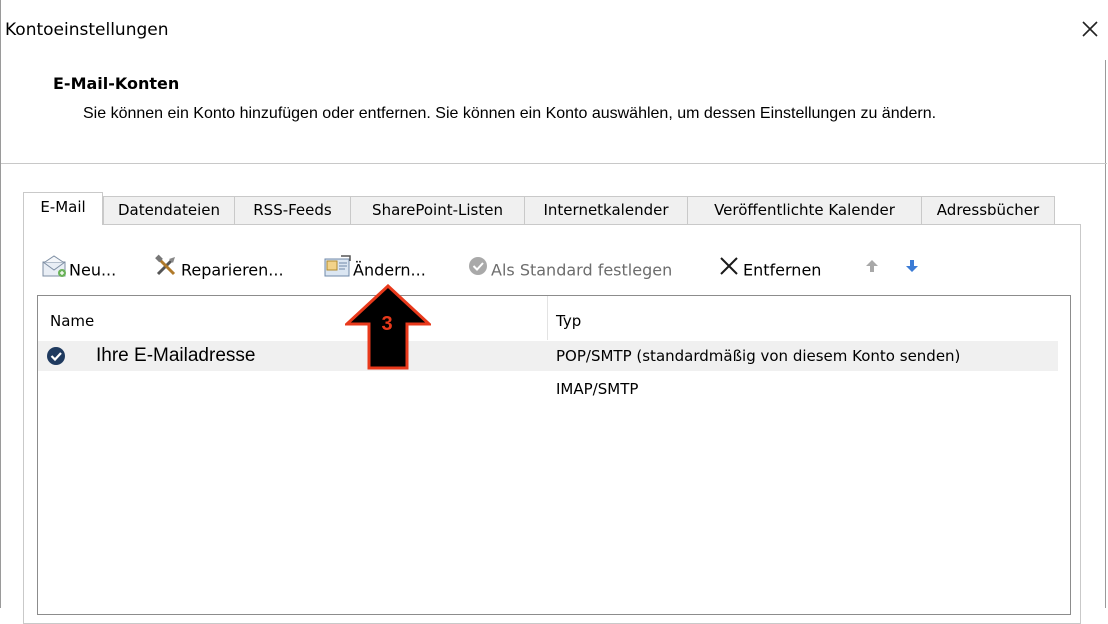 The image size is (1108, 624). What do you see at coordinates (72, 321) in the screenshot?
I see `column-header-name: Name` at bounding box center [72, 321].